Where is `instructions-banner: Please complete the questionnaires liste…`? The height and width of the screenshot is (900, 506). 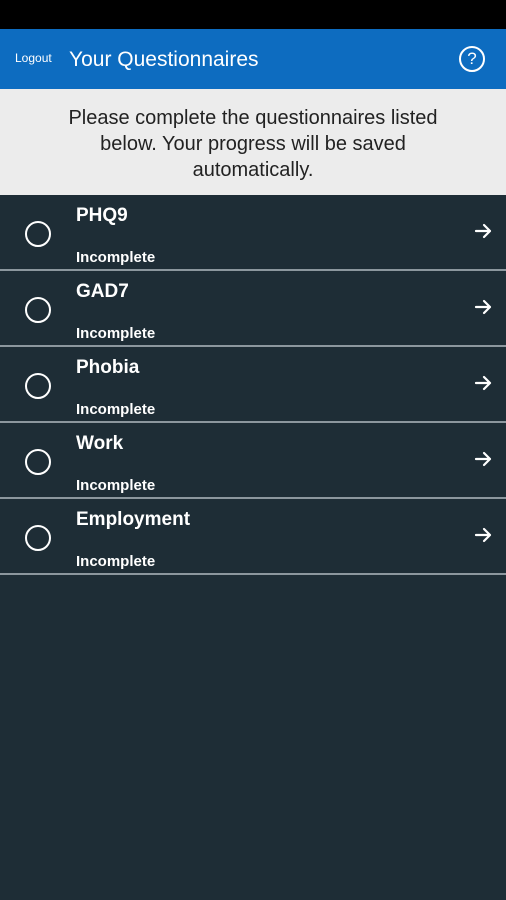
instructions-banner: Please complete the questionnaires liste… is located at coordinates (253, 142).